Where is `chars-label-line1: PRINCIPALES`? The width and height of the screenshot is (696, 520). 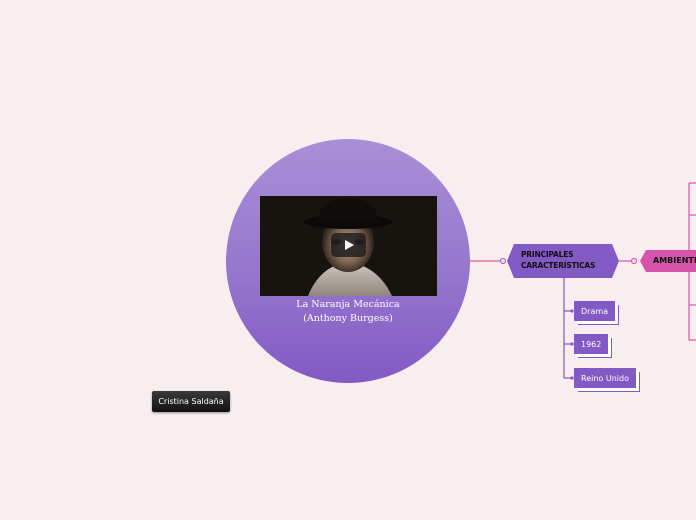 chars-label-line1: PRINCIPALES is located at coordinates (547, 254).